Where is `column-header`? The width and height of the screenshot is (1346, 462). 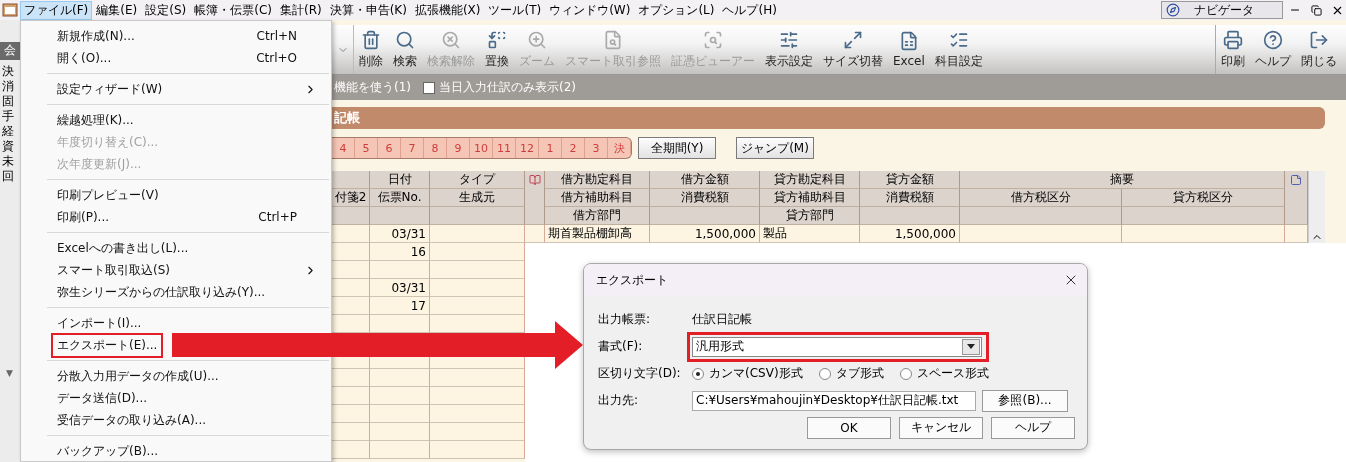
column-header is located at coordinates (351, 180).